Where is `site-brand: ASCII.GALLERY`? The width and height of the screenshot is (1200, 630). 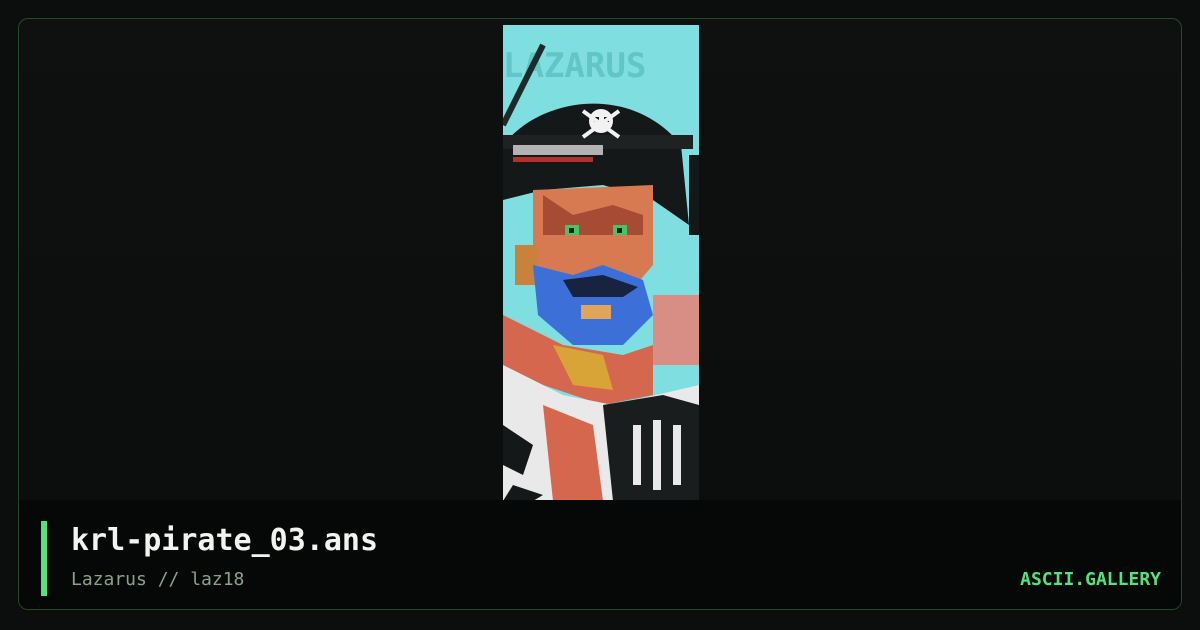
site-brand: ASCII.GALLERY is located at coordinates (1090, 579).